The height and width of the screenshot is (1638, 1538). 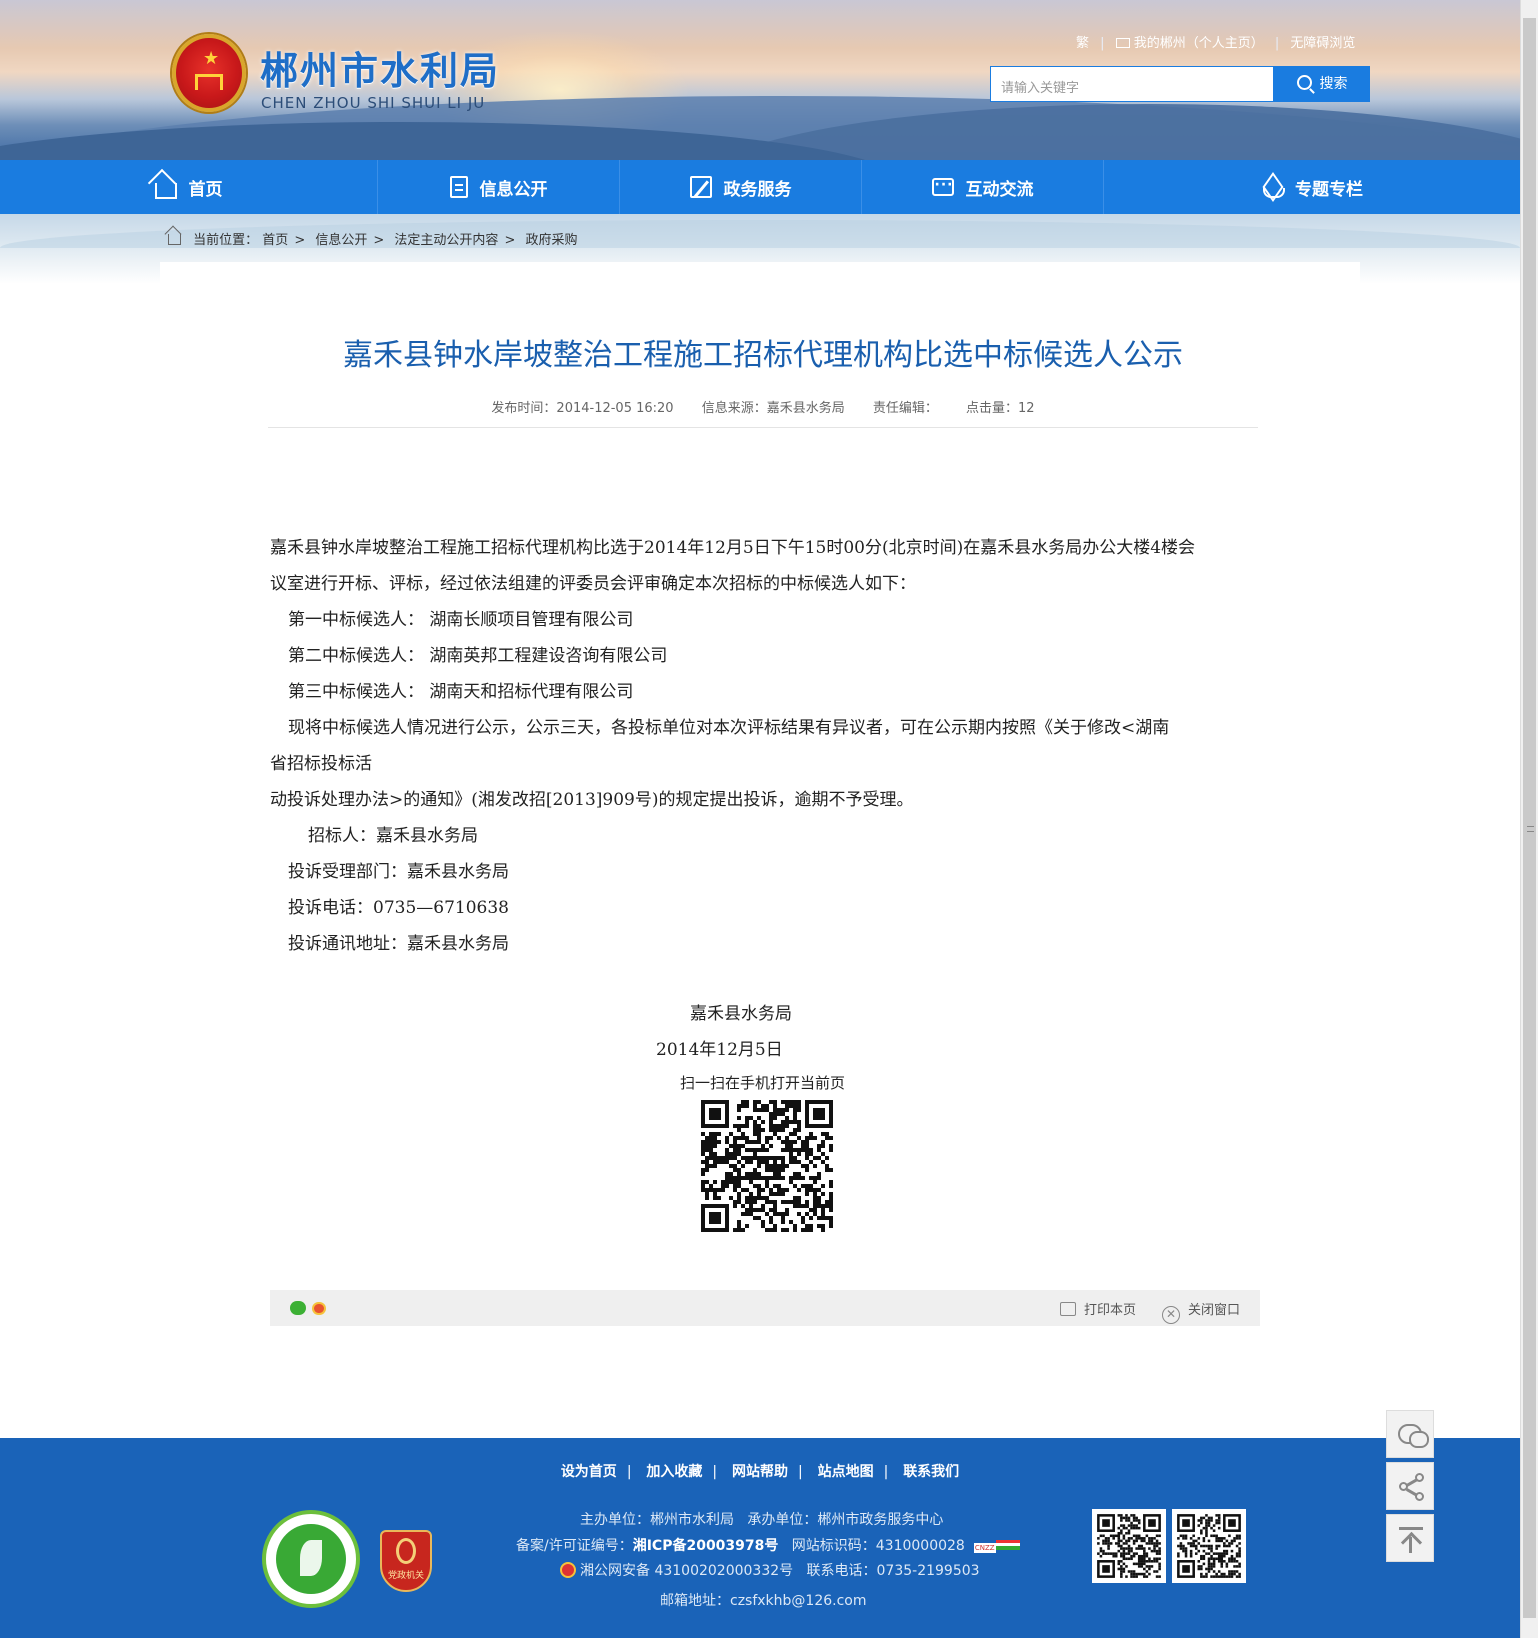 What do you see at coordinates (1199, 43) in the screenshot?
I see `my-chenzhou-link: 我的郴州（个人主页）` at bounding box center [1199, 43].